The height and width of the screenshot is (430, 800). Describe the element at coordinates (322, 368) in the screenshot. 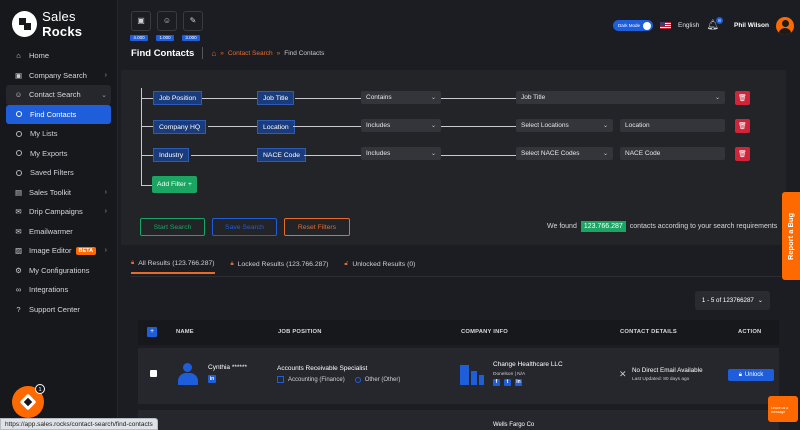

I see `job-title: Accounts Receivable Specialist` at that location.